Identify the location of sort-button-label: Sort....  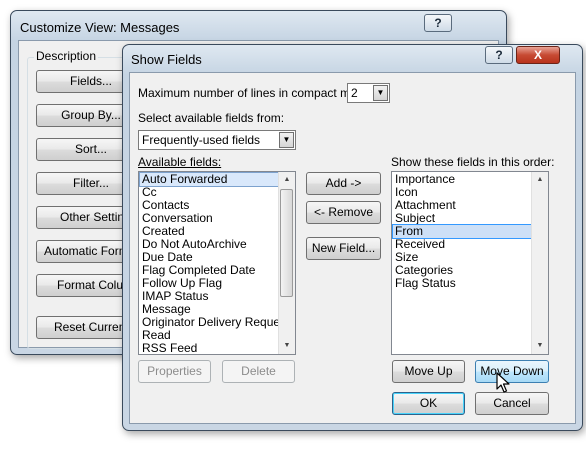
(90, 149).